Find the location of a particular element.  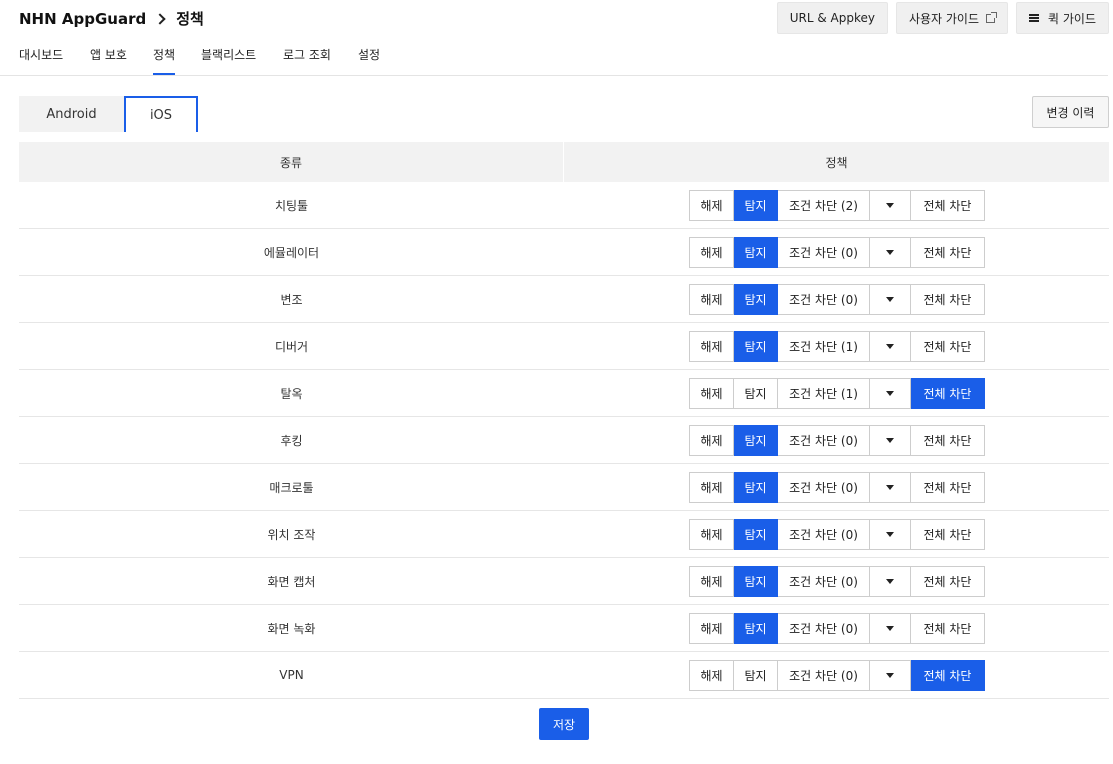

page-title: 정책 is located at coordinates (190, 19).